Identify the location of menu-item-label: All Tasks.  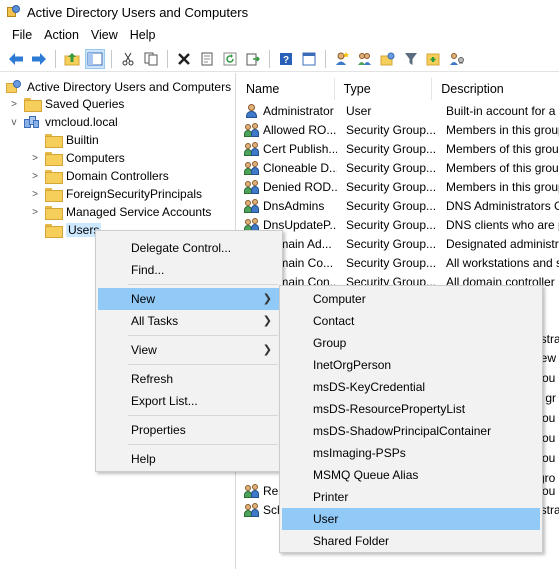
(155, 321).